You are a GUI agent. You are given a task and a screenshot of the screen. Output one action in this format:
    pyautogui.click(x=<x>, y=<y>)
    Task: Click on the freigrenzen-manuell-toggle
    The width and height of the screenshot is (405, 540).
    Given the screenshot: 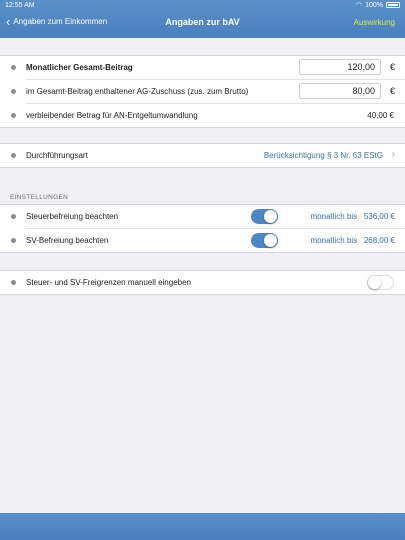 What is the action you would take?
    pyautogui.click(x=380, y=282)
    